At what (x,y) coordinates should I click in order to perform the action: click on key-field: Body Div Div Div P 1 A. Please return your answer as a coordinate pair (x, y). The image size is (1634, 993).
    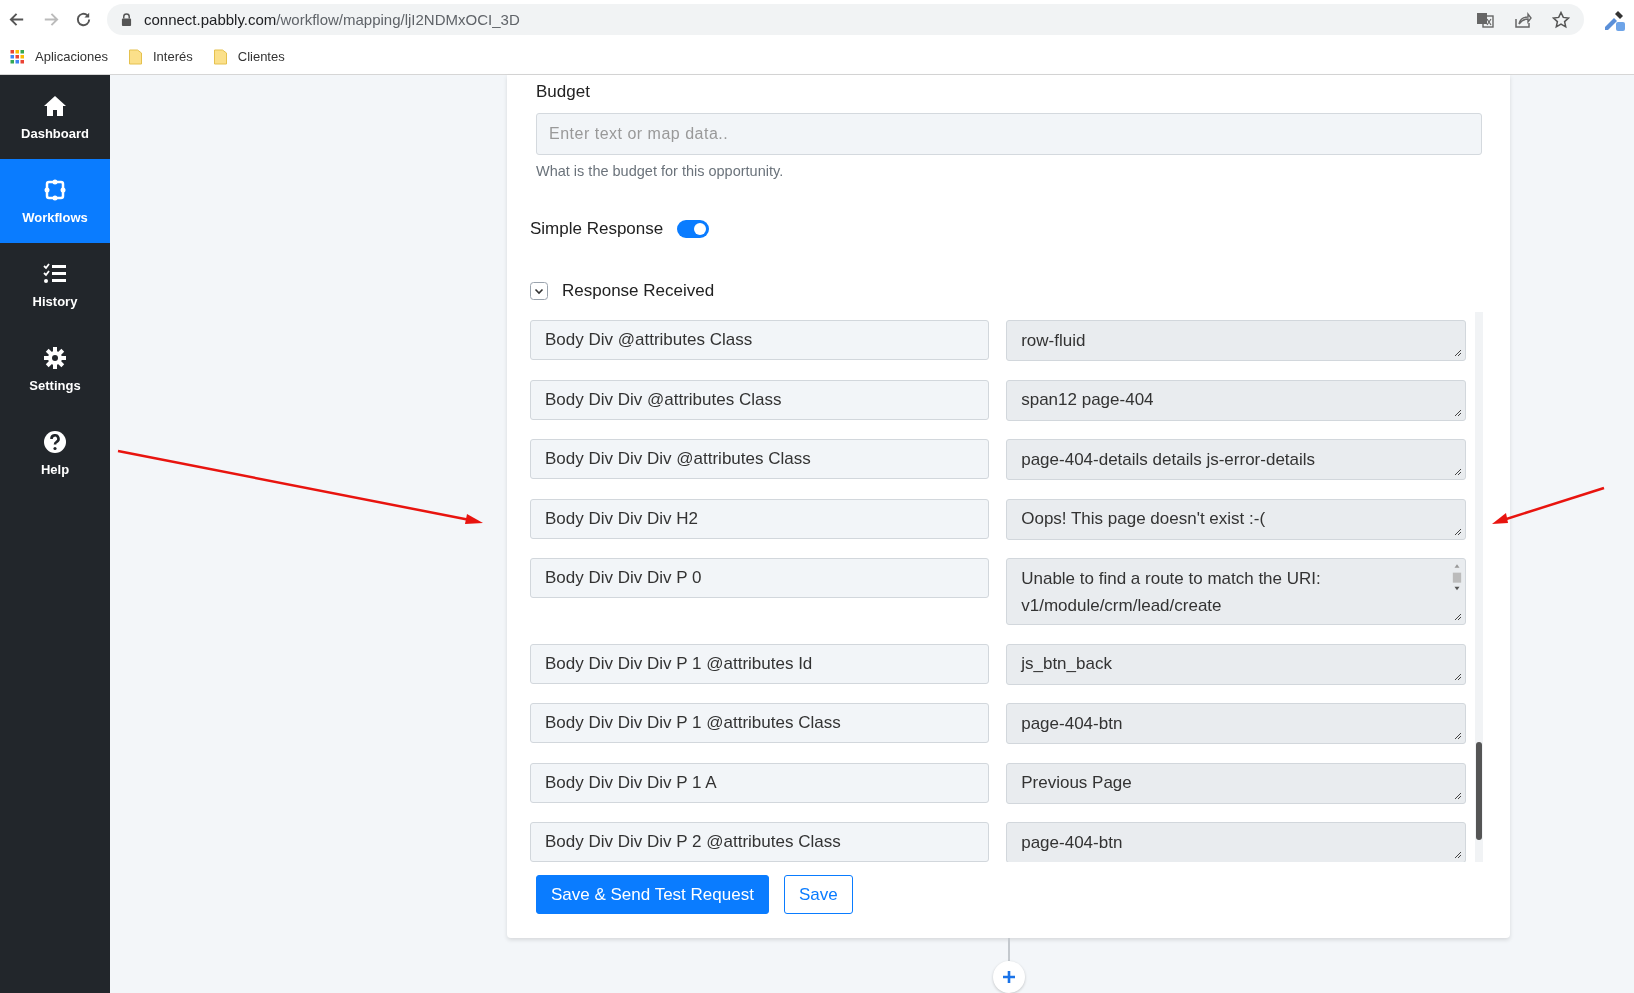
    Looking at the image, I should click on (759, 782).